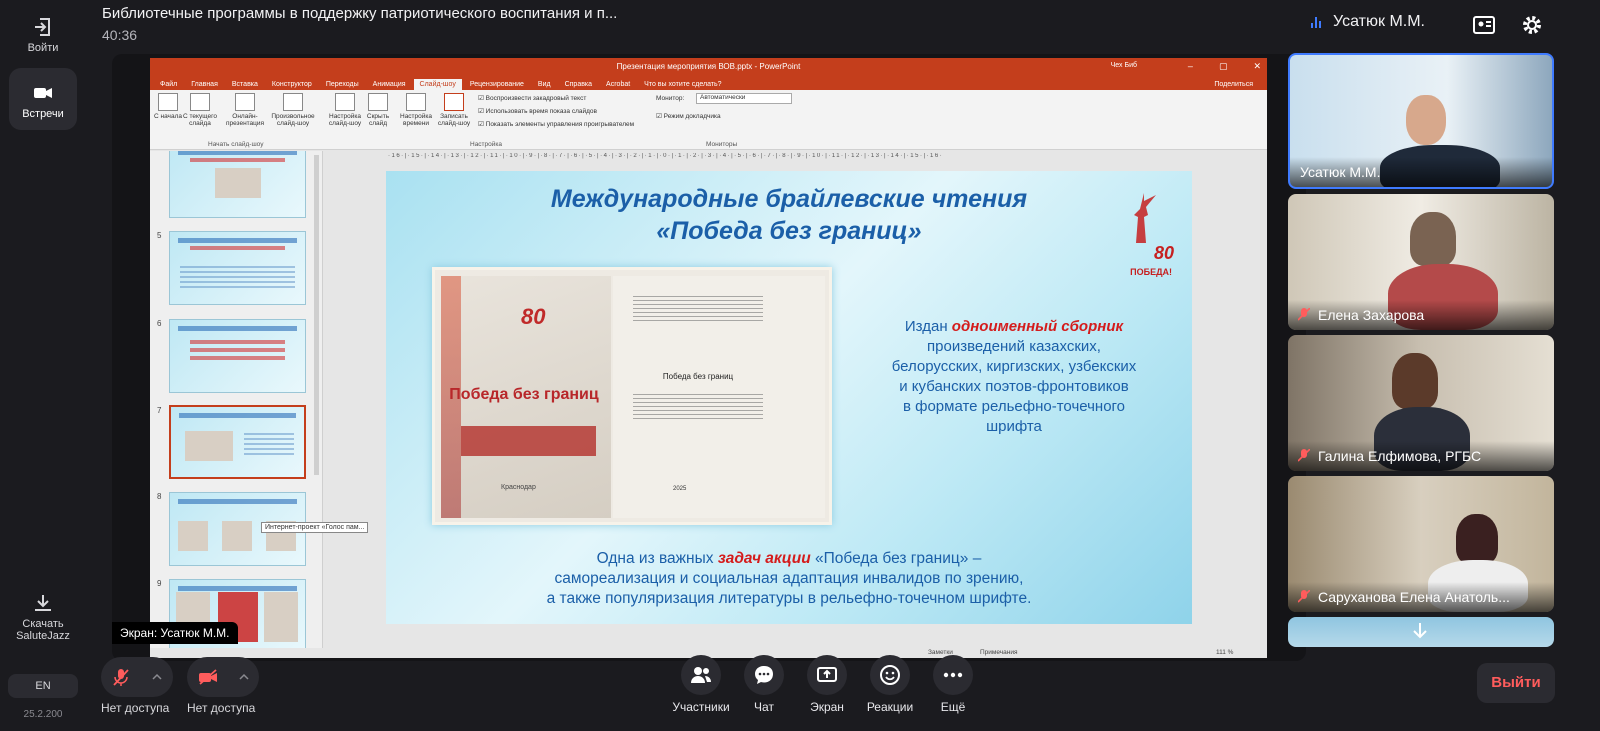 This screenshot has height=731, width=1600. What do you see at coordinates (533, 316) in the screenshot?
I see `book-cover-80: 80` at bounding box center [533, 316].